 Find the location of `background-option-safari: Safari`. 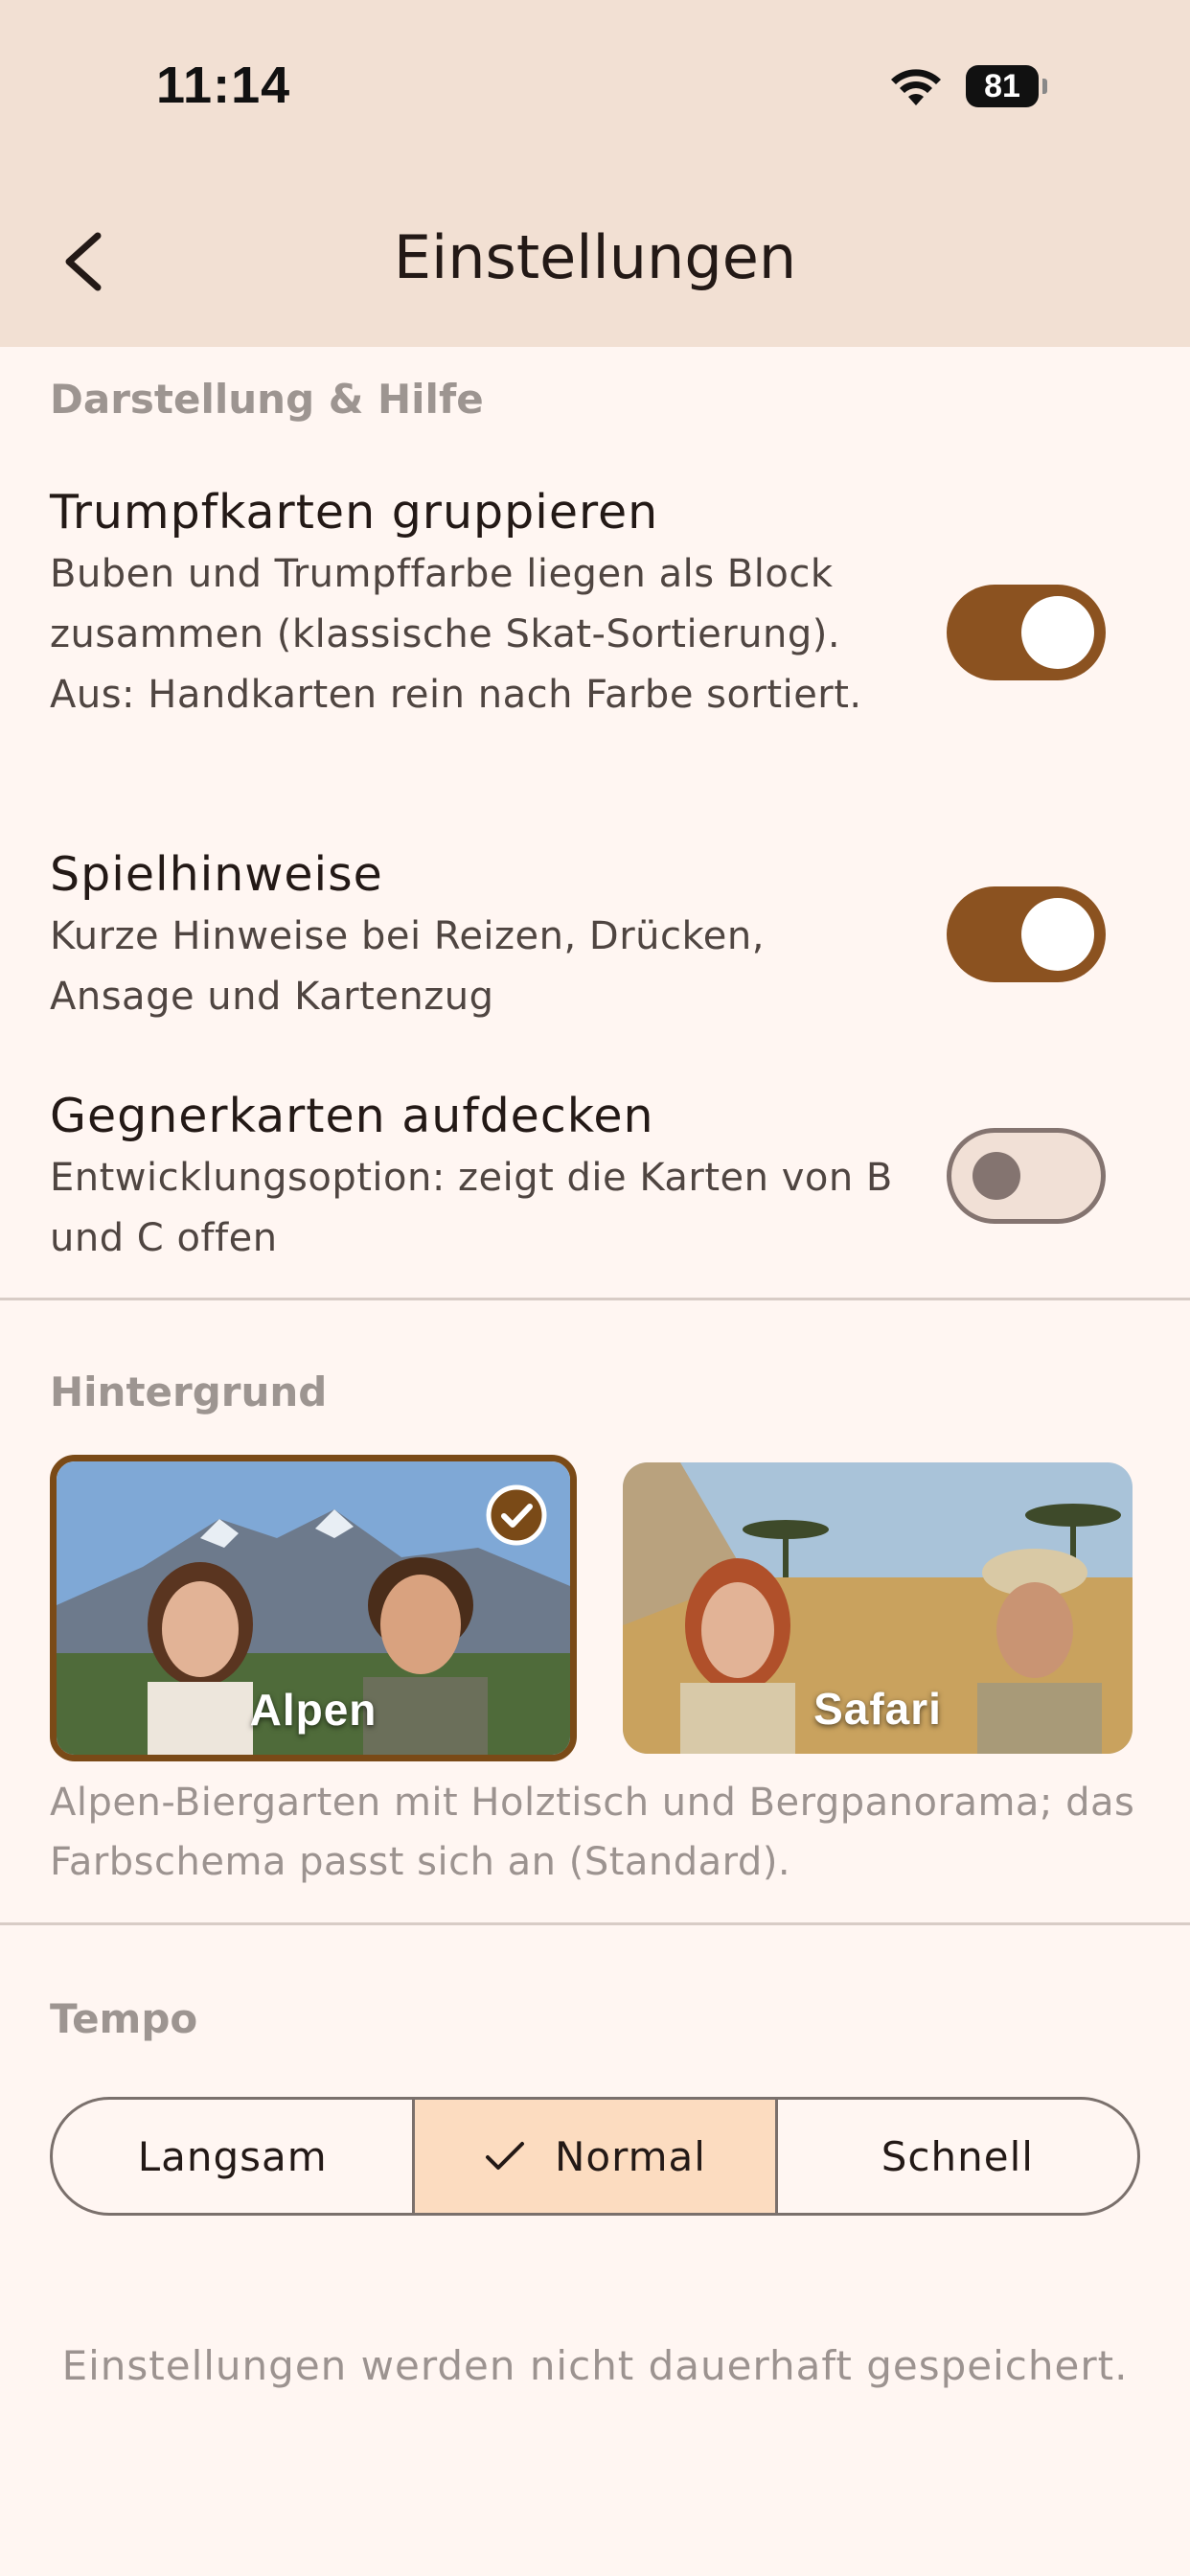

background-option-safari: Safari is located at coordinates (878, 1608).